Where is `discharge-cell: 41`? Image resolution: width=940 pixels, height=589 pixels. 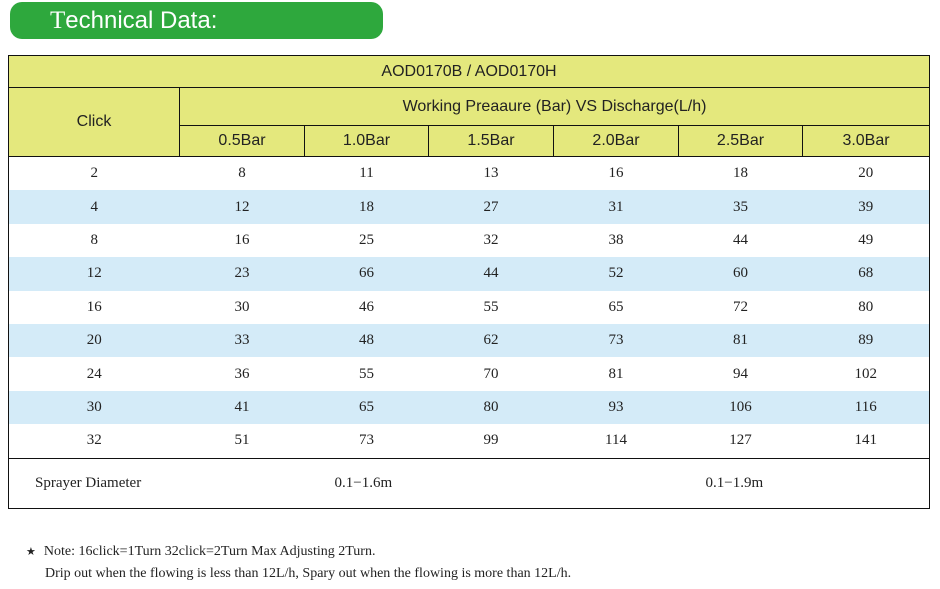
discharge-cell: 41 is located at coordinates (242, 407).